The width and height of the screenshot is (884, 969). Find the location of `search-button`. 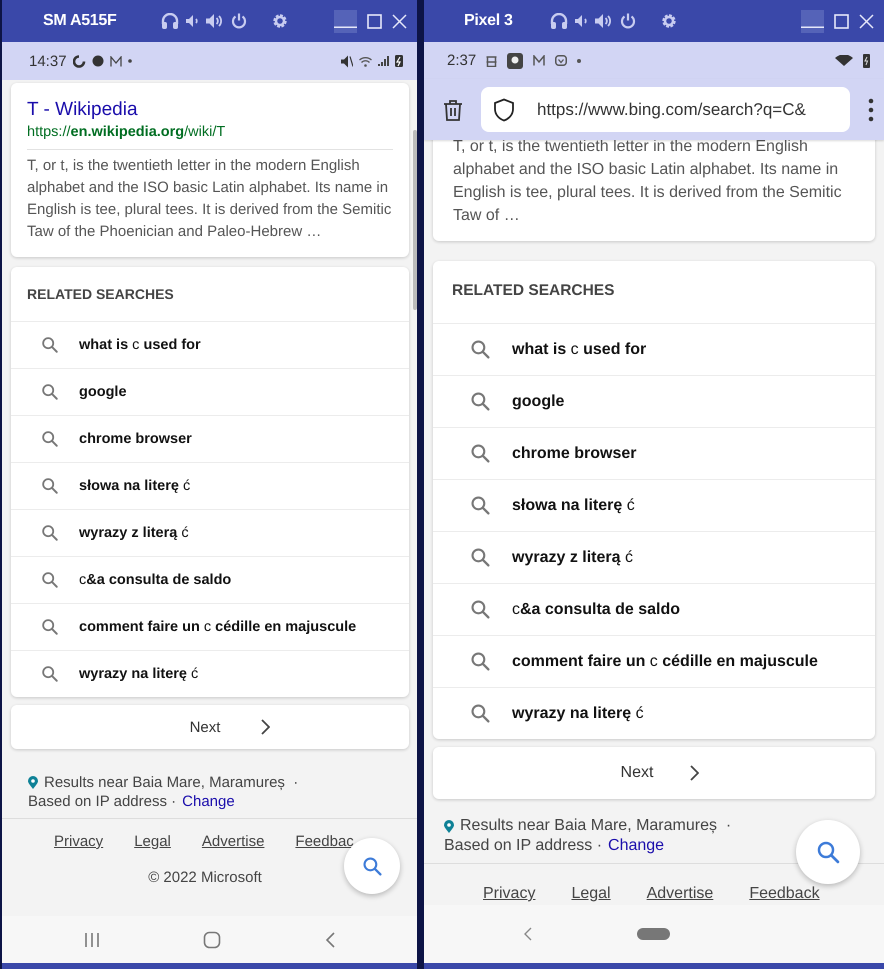

search-button is located at coordinates (828, 852).